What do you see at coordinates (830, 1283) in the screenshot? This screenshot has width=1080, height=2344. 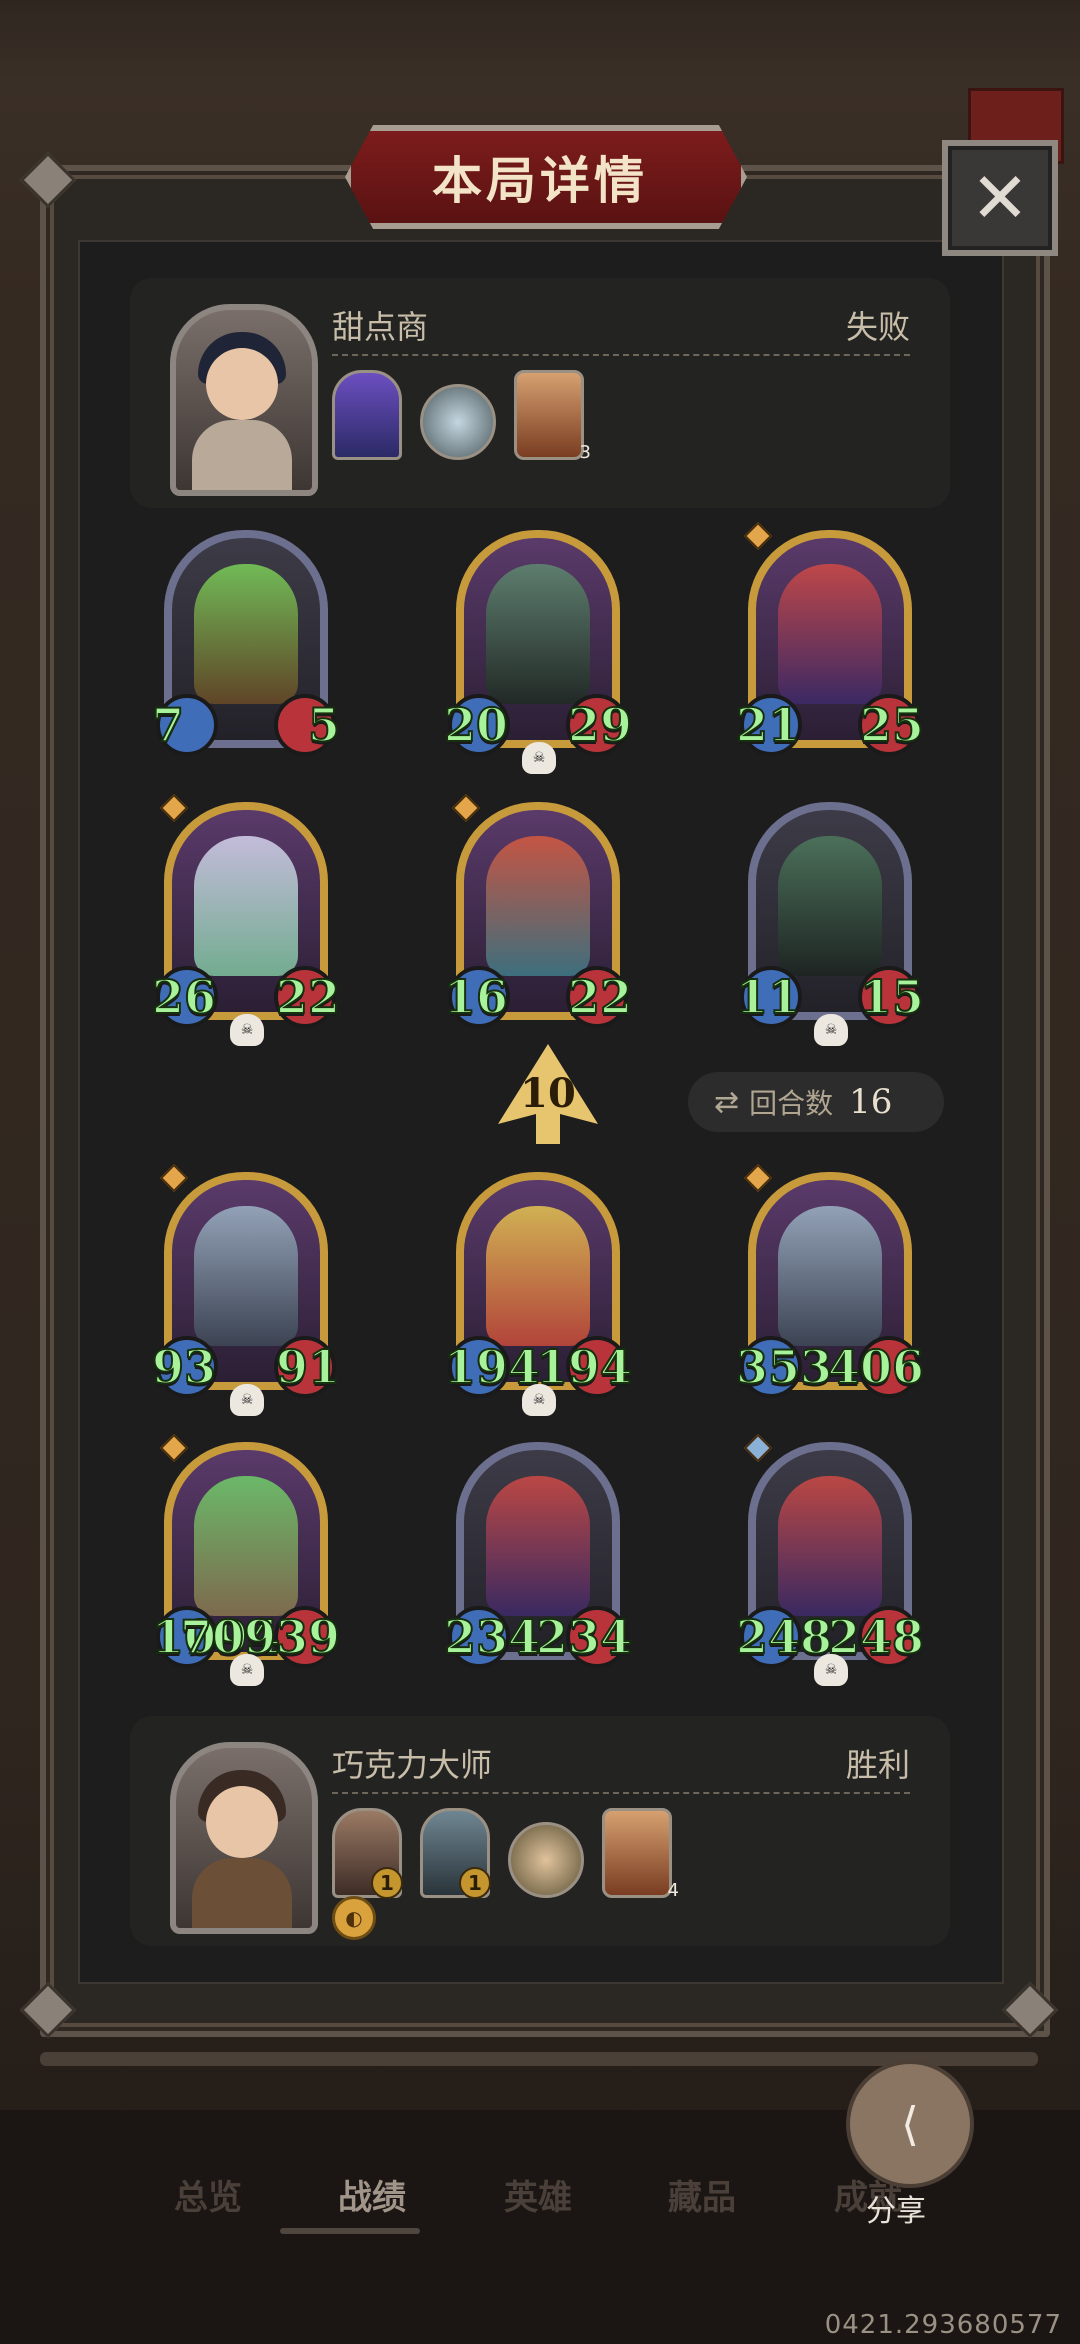 I see `minion-card: 353 406` at bounding box center [830, 1283].